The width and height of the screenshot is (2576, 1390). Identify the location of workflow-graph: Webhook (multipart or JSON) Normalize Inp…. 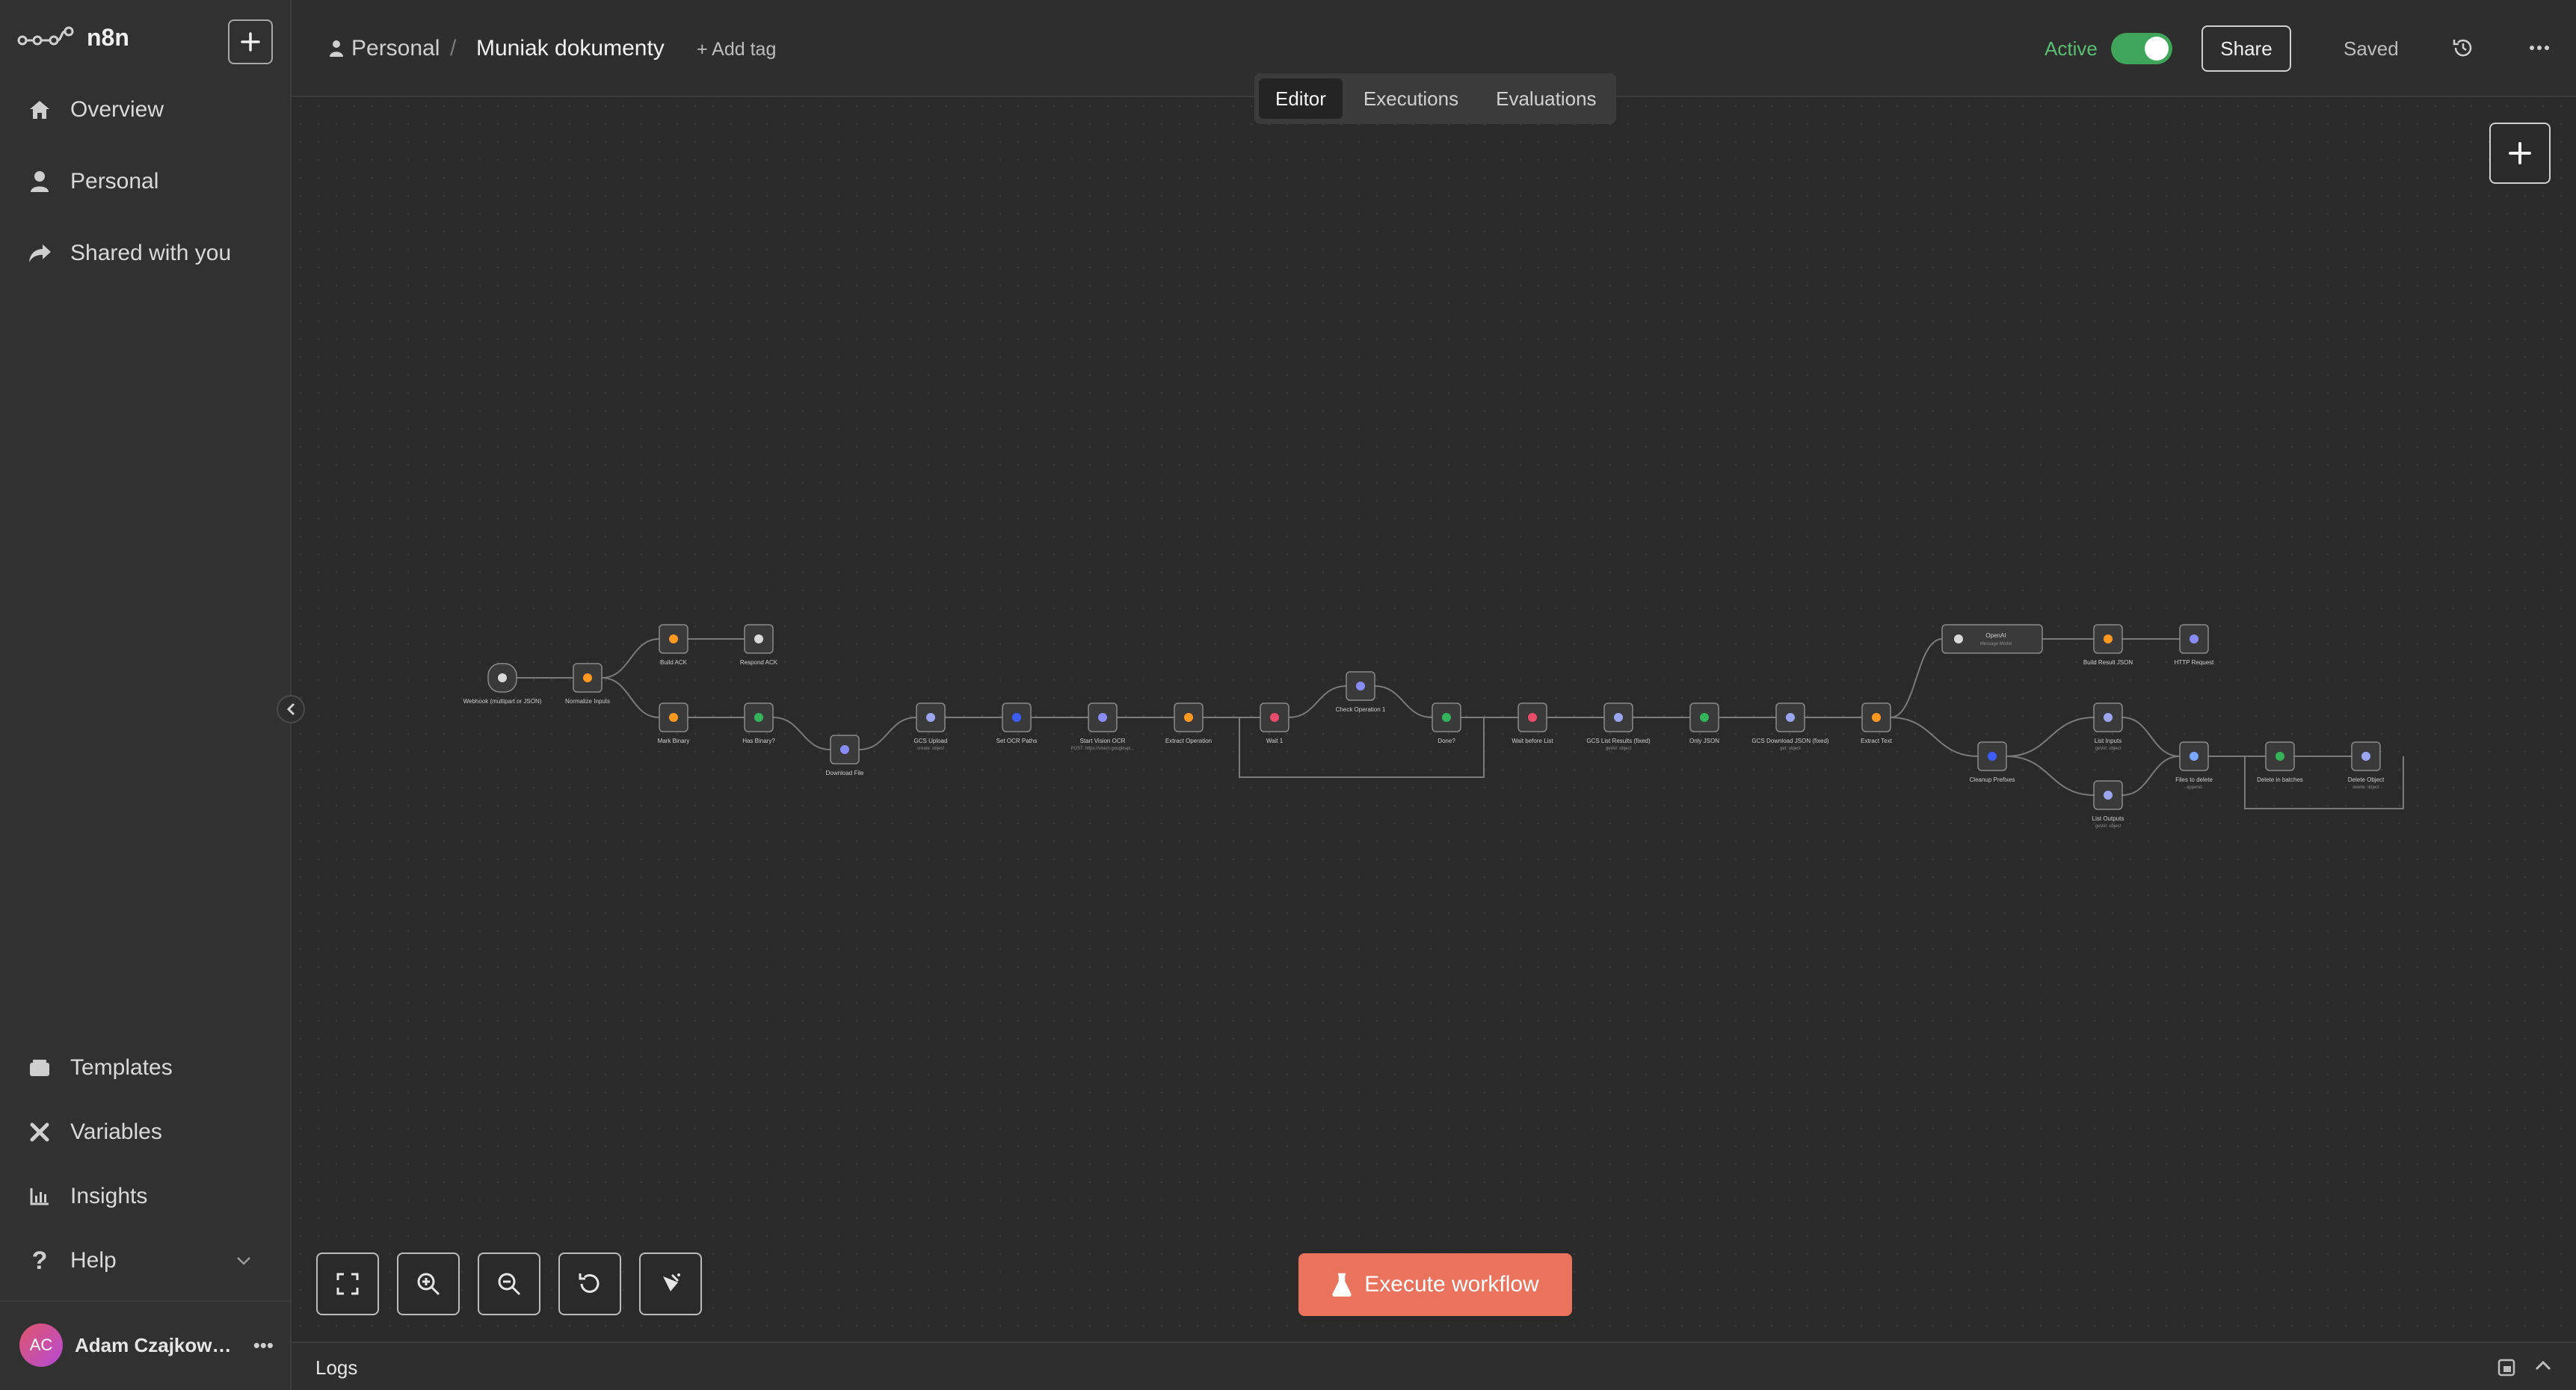
(1433, 726).